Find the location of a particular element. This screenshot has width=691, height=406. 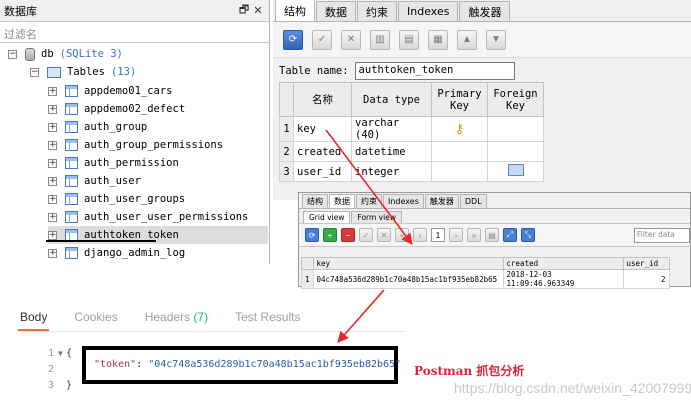

tree-table-item: + auth_group is located at coordinates (97, 127).